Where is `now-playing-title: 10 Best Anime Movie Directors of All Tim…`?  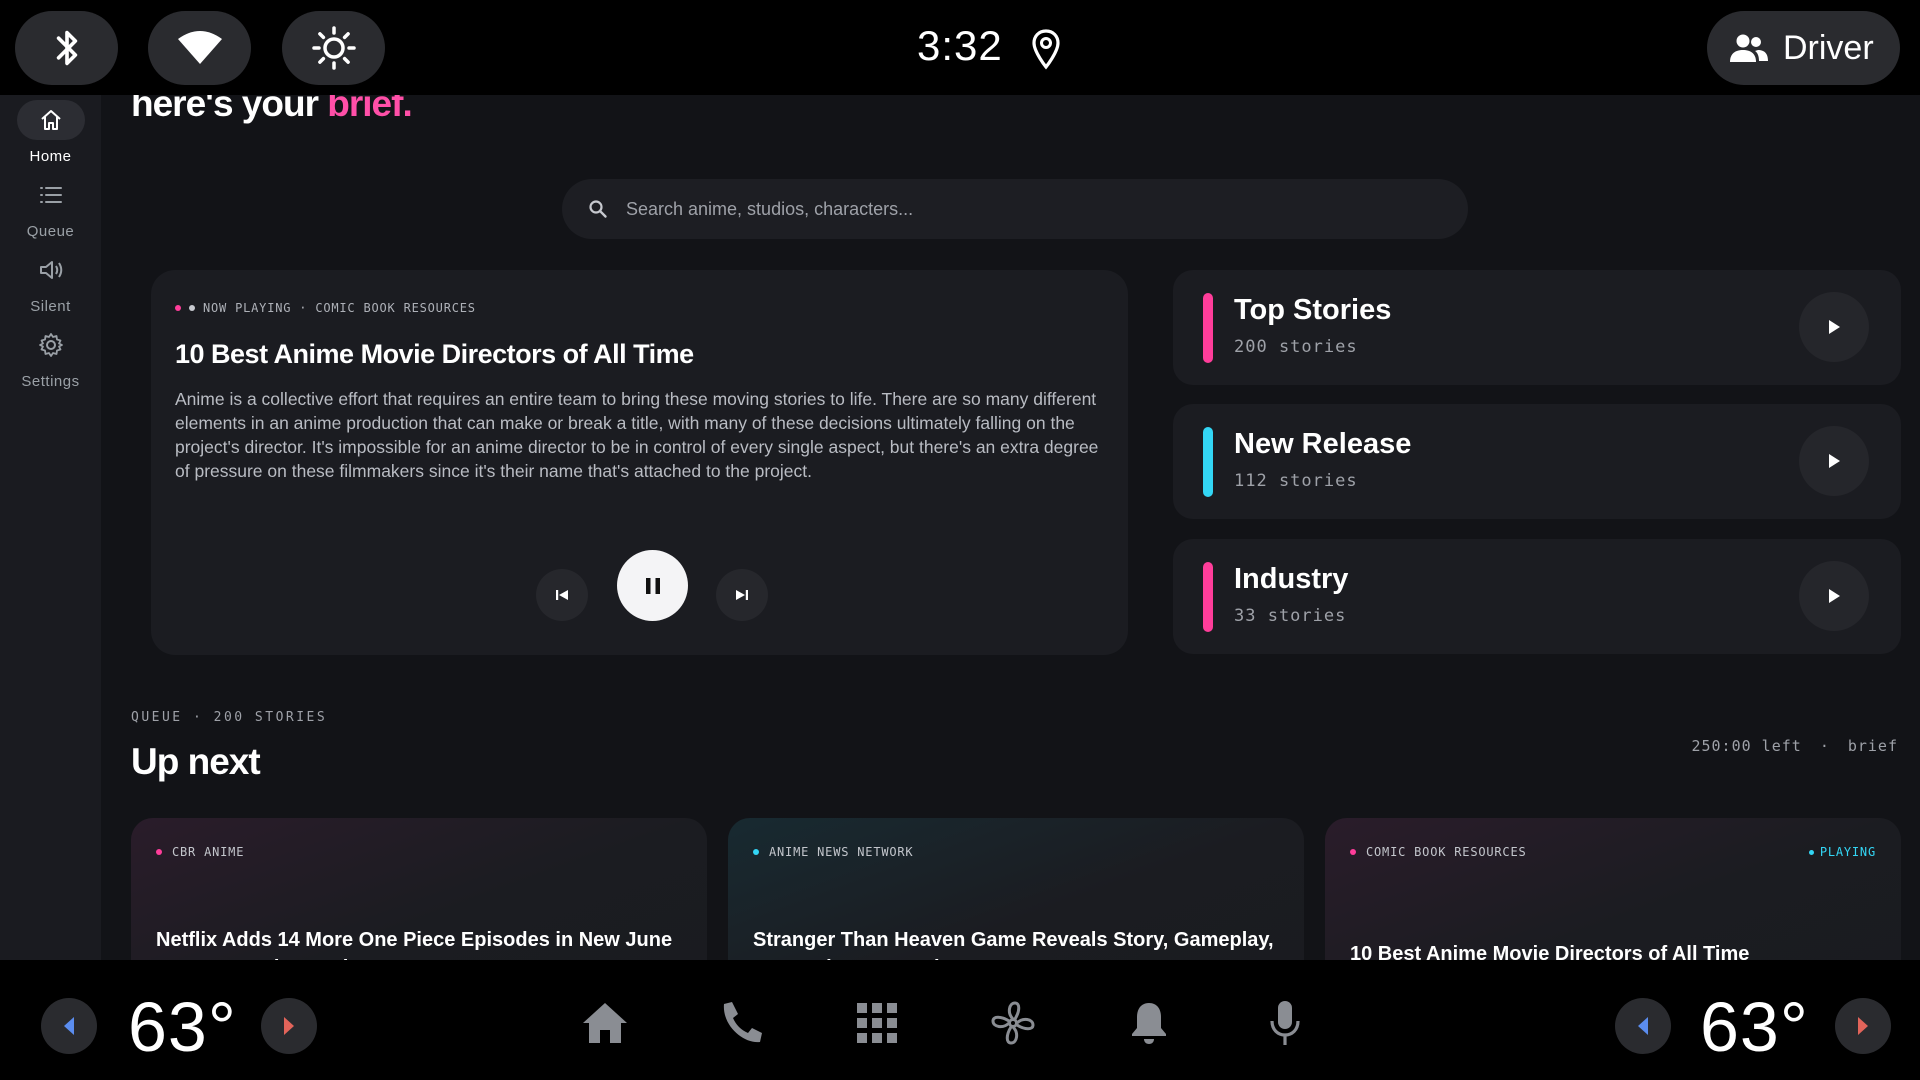
now-playing-title: 10 Best Anime Movie Directors of All Tim… is located at coordinates (434, 354).